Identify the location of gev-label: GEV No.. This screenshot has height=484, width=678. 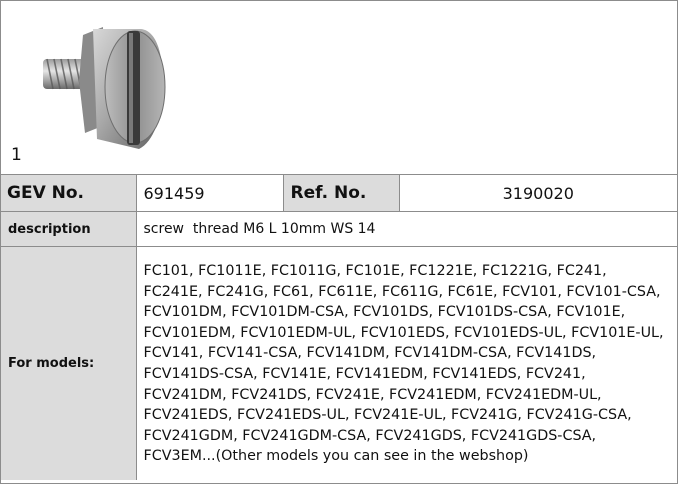
(69, 193).